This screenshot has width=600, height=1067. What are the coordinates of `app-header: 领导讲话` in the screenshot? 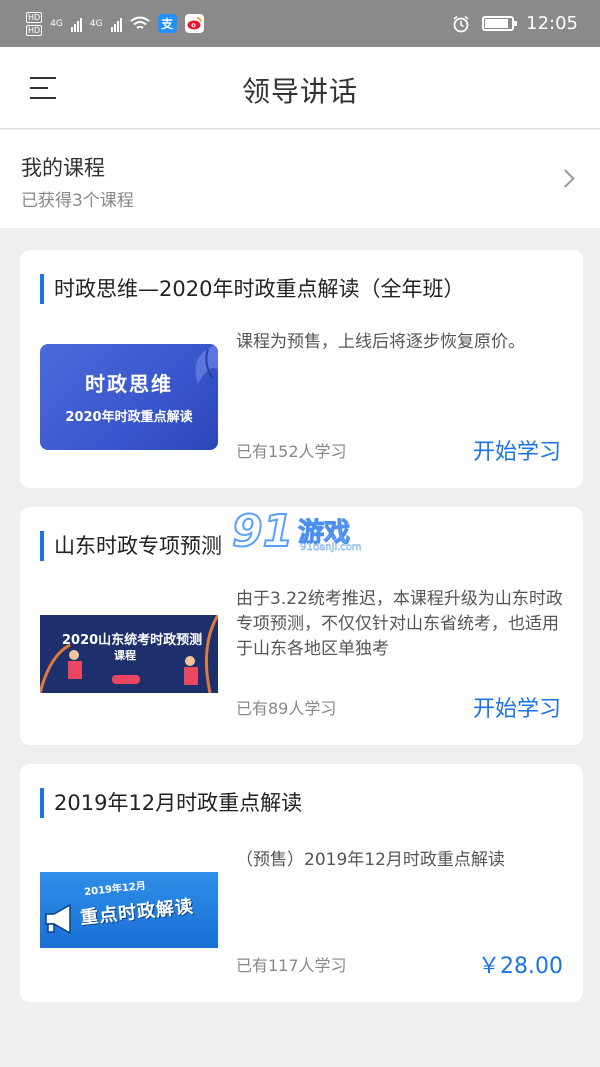 It's located at (300, 88).